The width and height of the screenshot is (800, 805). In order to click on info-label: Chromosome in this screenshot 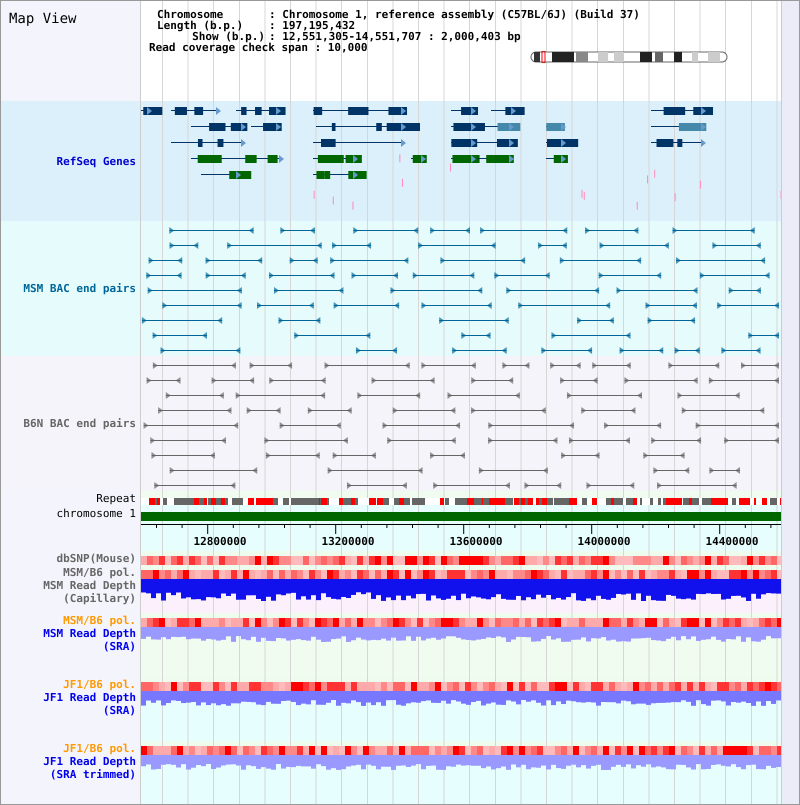, I will do `click(190, 14)`.